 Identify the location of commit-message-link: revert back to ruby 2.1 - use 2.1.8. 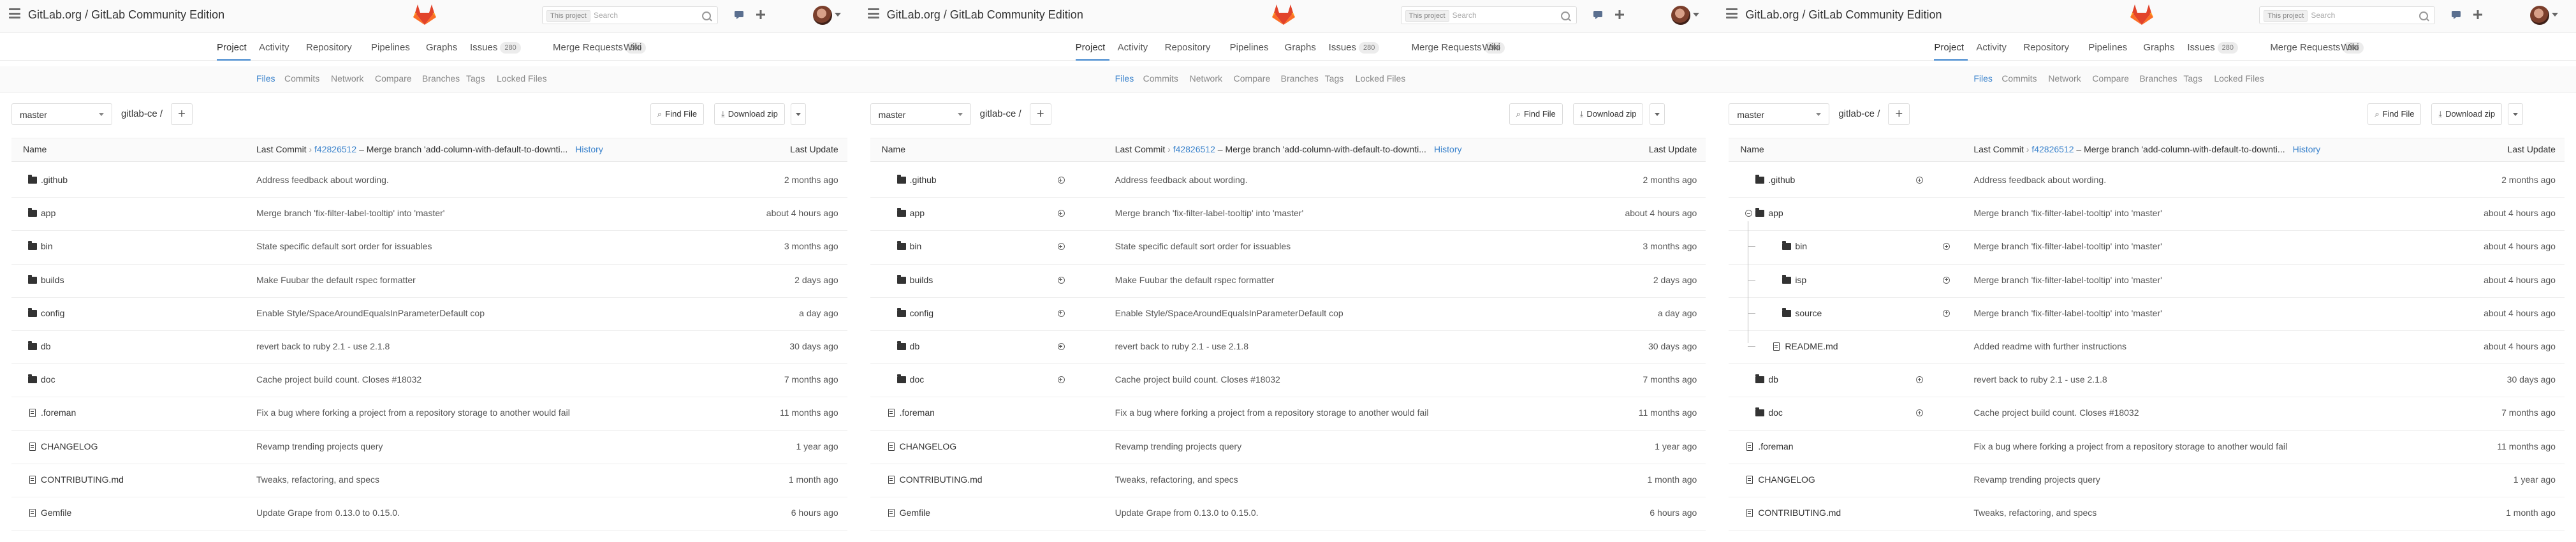
(323, 346).